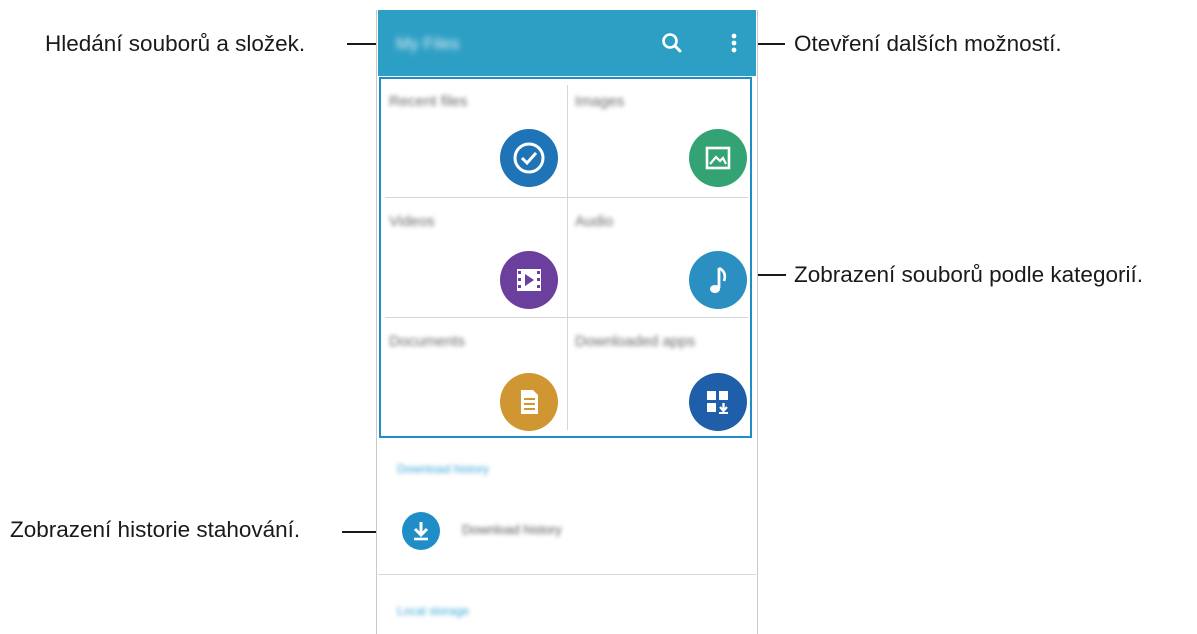 The width and height of the screenshot is (1197, 634). I want to click on download-icon, so click(421, 531).